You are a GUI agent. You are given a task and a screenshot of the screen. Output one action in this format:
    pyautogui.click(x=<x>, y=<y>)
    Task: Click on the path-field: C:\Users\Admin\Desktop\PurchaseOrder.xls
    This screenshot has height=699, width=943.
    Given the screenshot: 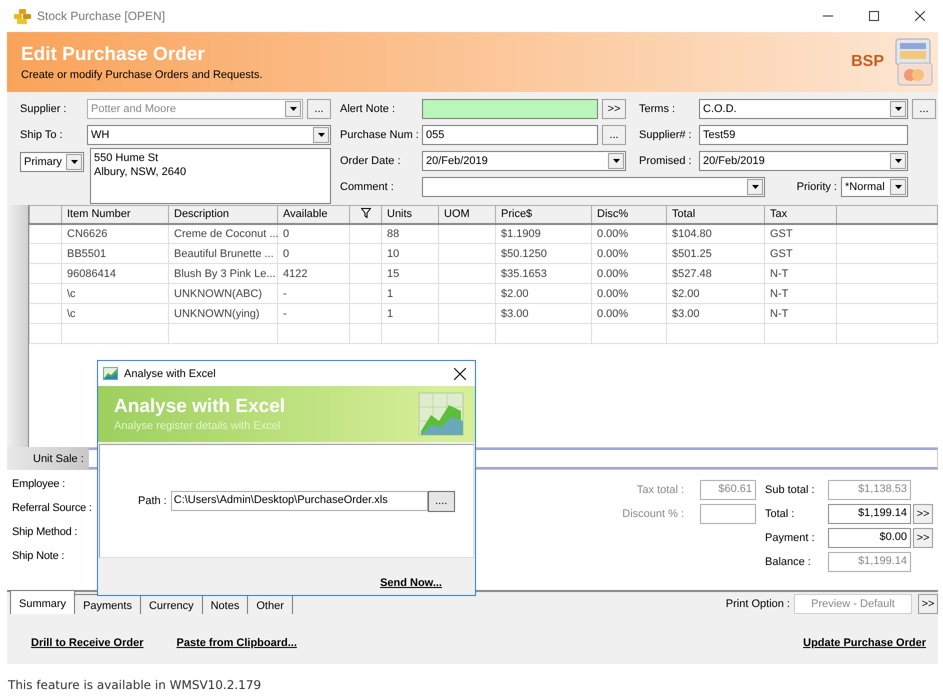 What is the action you would take?
    pyautogui.click(x=299, y=501)
    